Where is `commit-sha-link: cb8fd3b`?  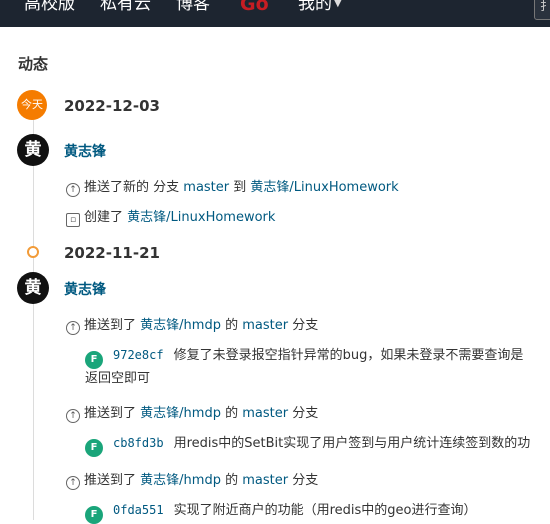
commit-sha-link: cb8fd3b is located at coordinates (138, 443).